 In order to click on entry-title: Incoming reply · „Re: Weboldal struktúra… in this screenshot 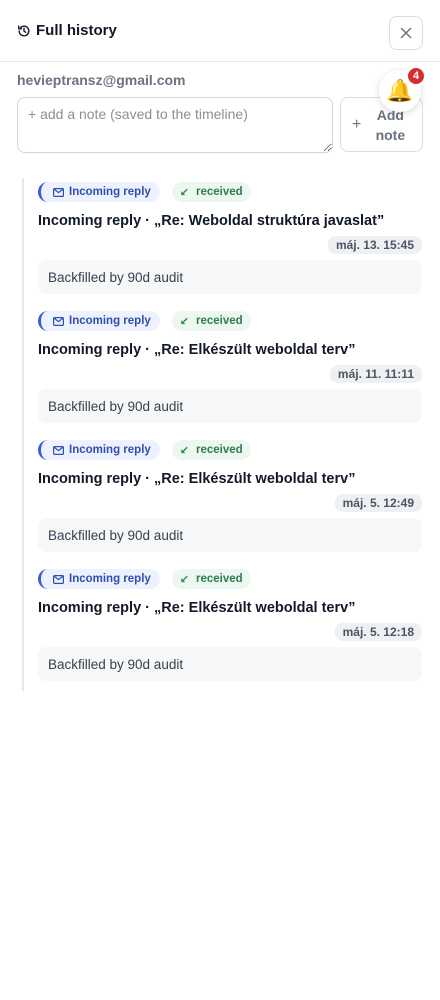, I will do `click(211, 221)`.